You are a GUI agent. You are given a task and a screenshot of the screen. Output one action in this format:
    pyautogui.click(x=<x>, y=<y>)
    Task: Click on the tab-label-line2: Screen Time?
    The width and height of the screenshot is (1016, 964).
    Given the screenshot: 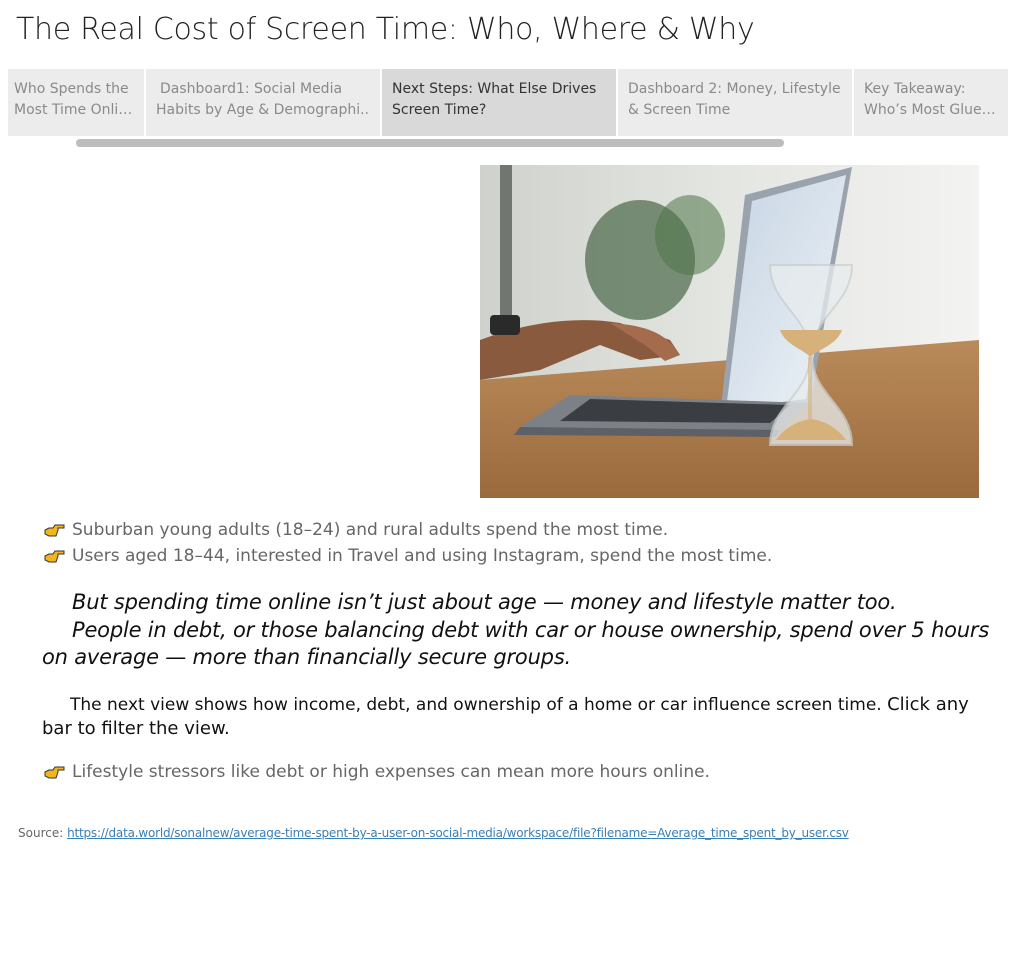 What is the action you would take?
    pyautogui.click(x=439, y=110)
    